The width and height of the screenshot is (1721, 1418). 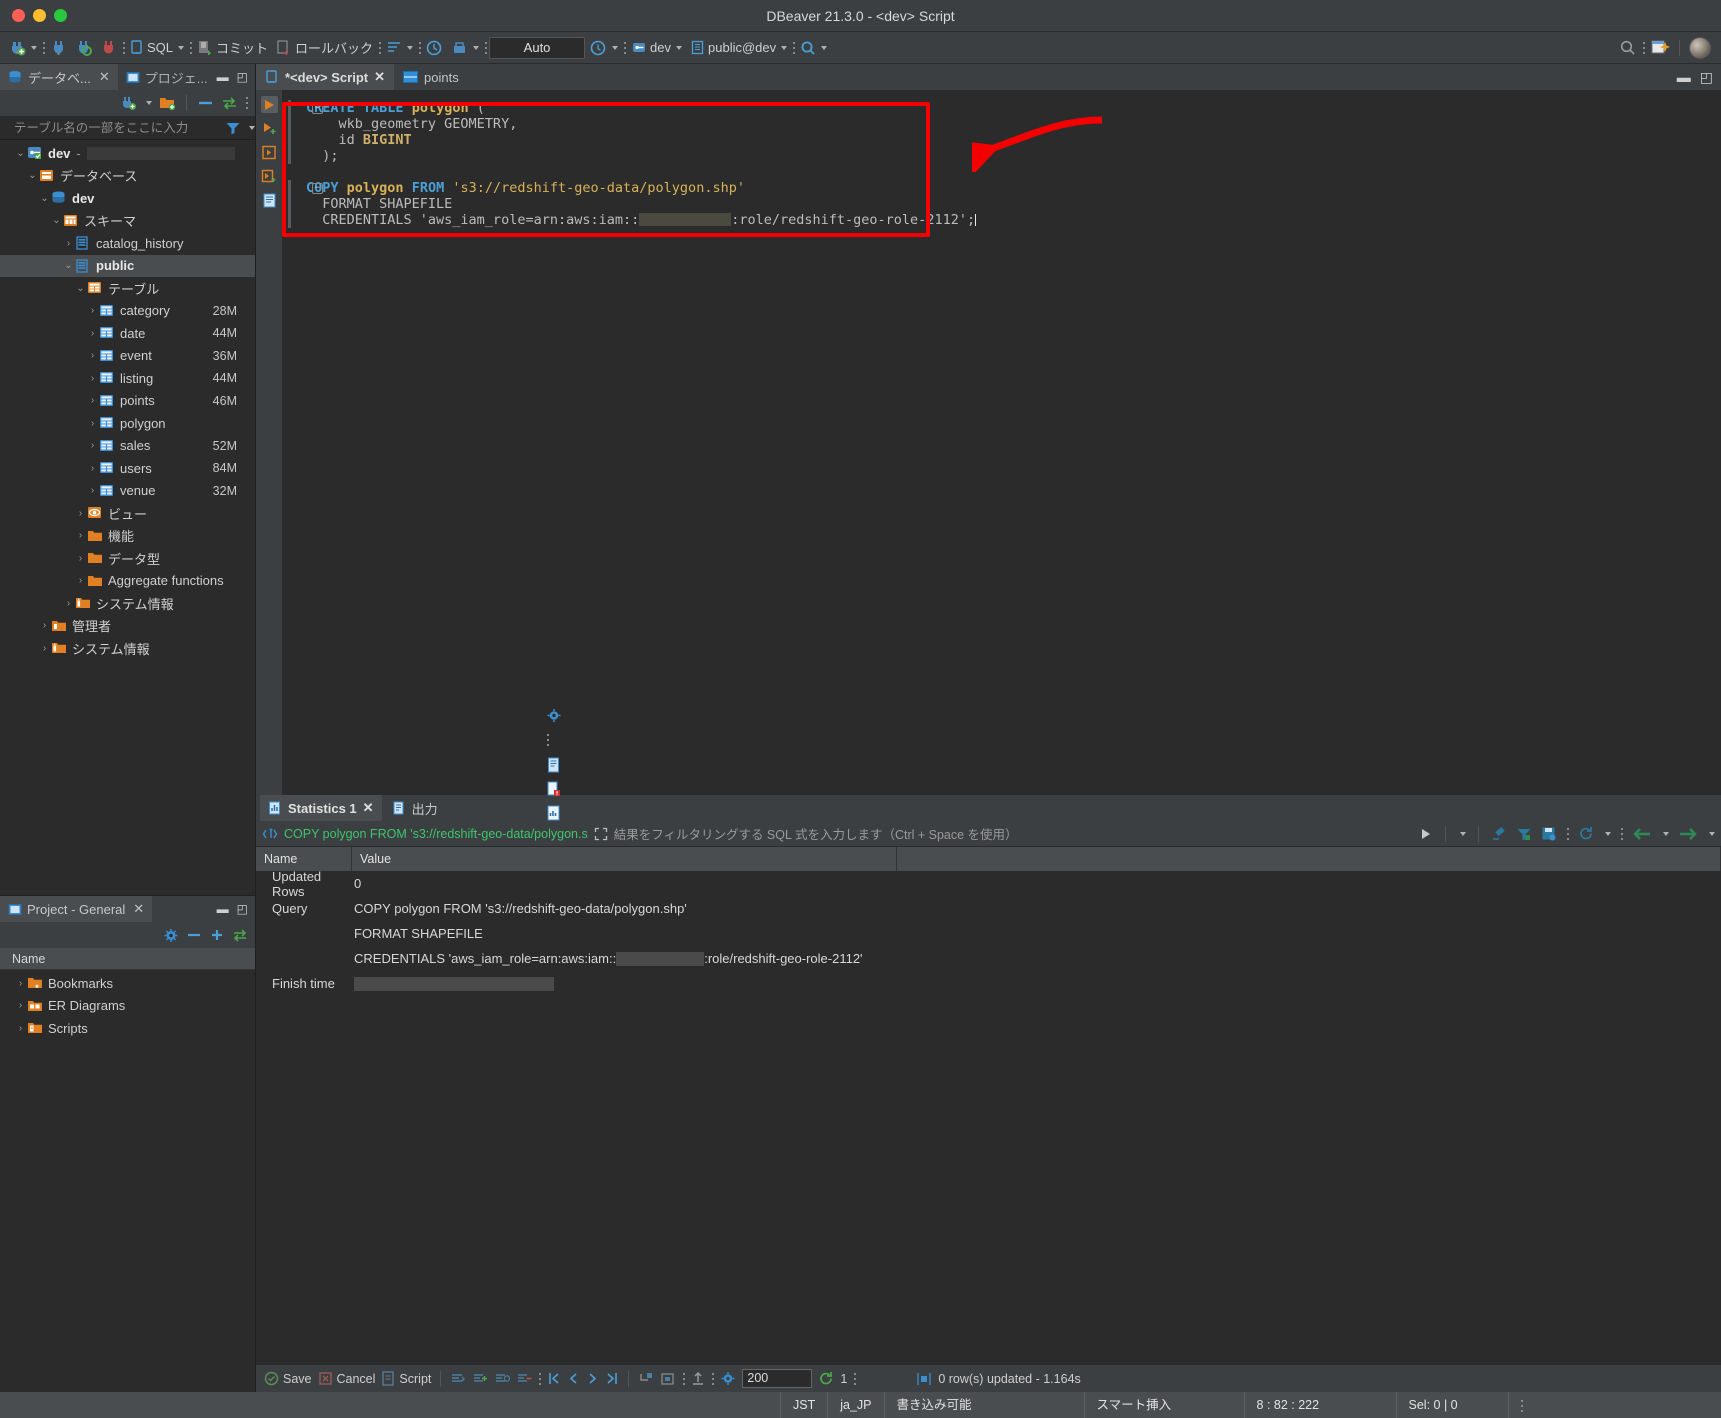 What do you see at coordinates (712, 1379) in the screenshot?
I see `export-overflow-icon` at bounding box center [712, 1379].